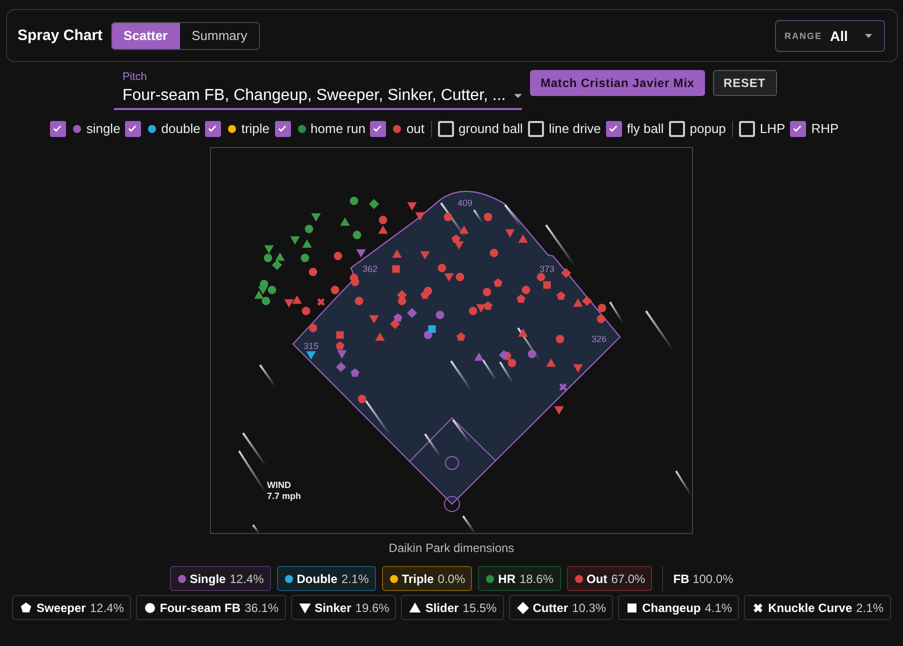 The width and height of the screenshot is (903, 646). Describe the element at coordinates (442, 607) in the screenshot. I see `chip-label: Slider` at that location.